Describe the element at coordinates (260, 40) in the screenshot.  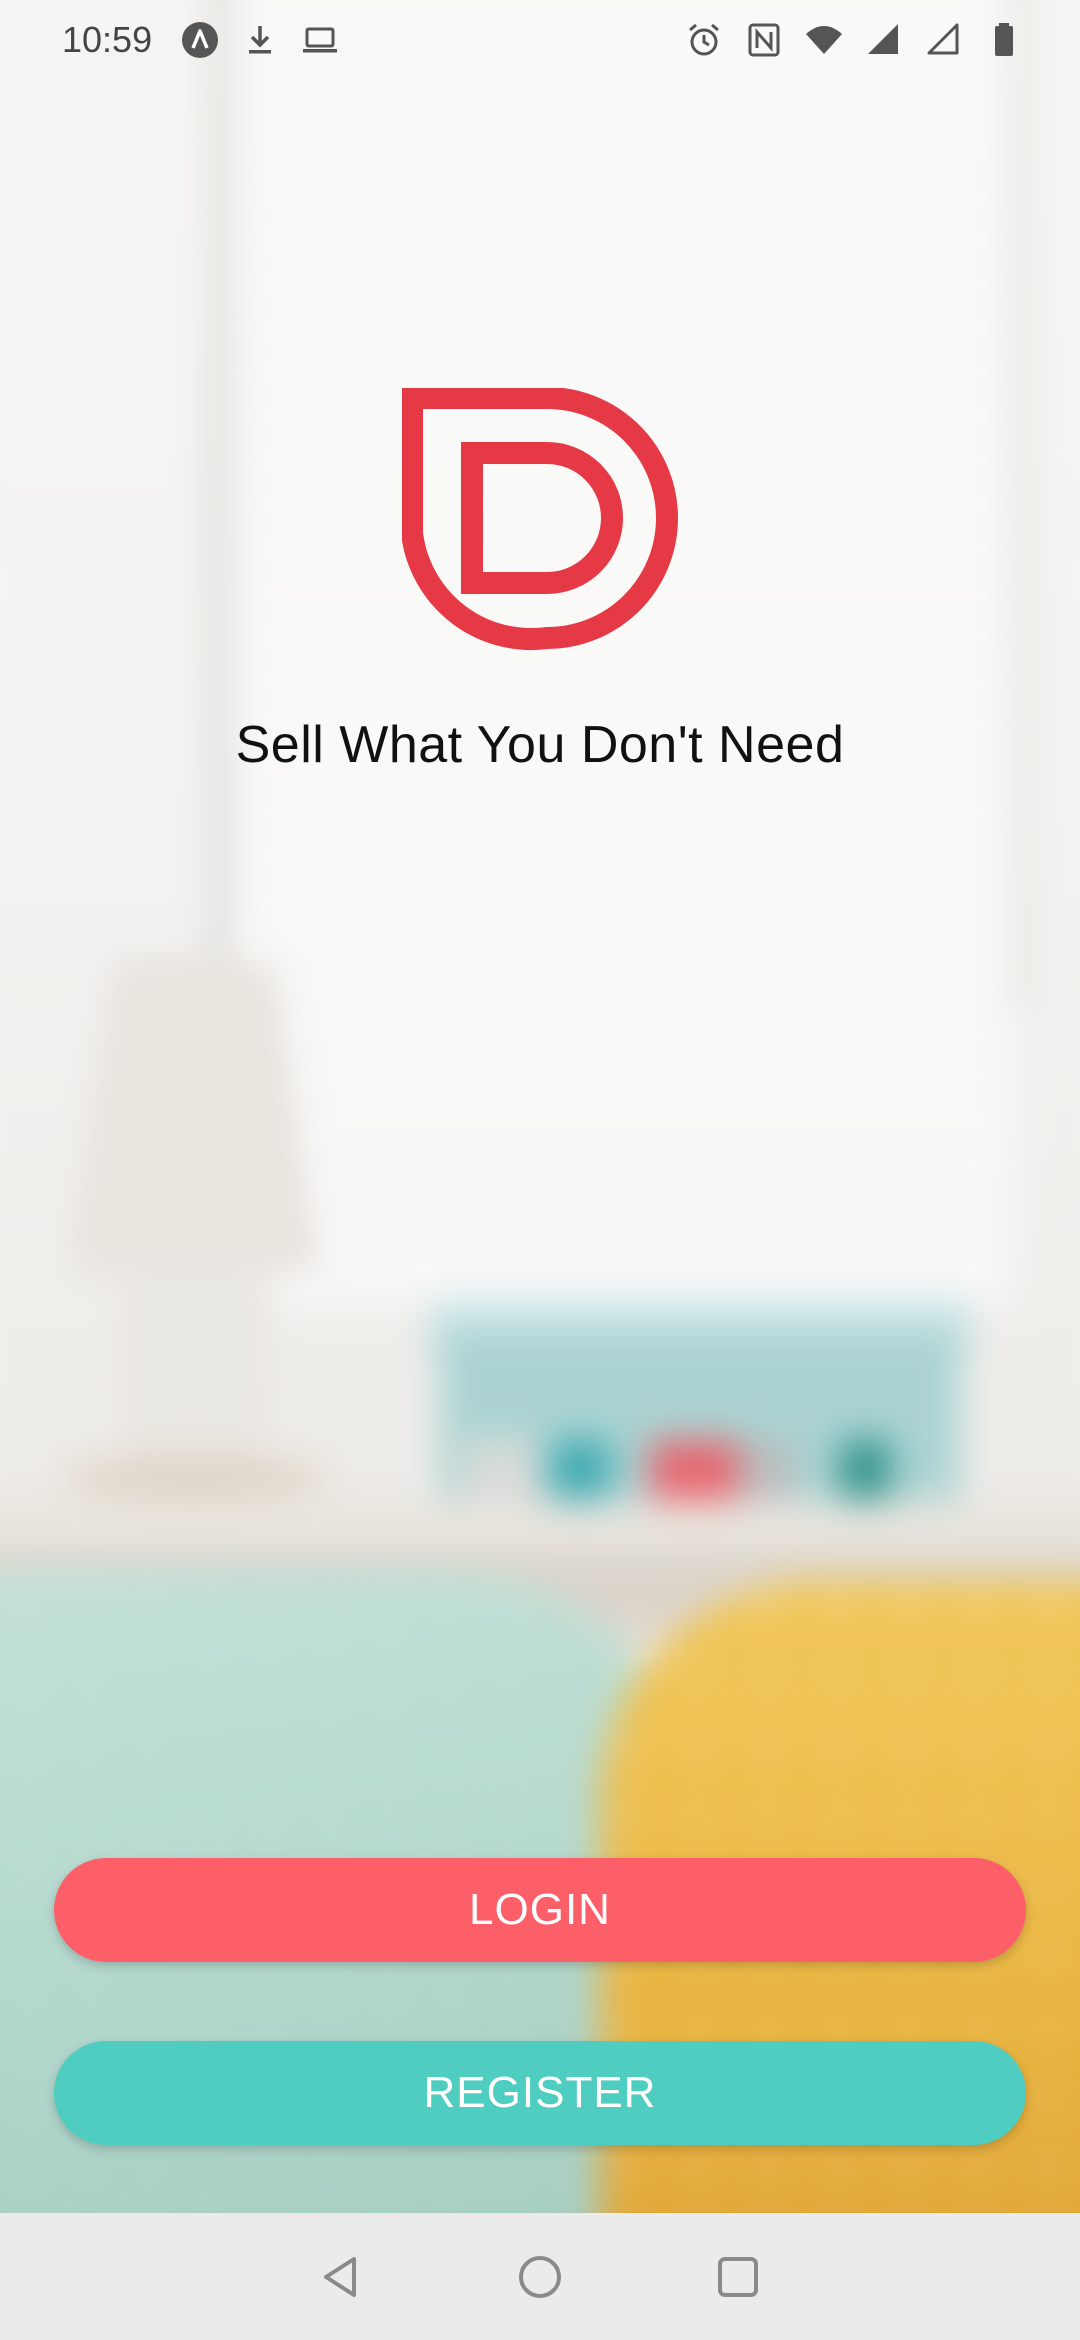
I see `download-icon` at that location.